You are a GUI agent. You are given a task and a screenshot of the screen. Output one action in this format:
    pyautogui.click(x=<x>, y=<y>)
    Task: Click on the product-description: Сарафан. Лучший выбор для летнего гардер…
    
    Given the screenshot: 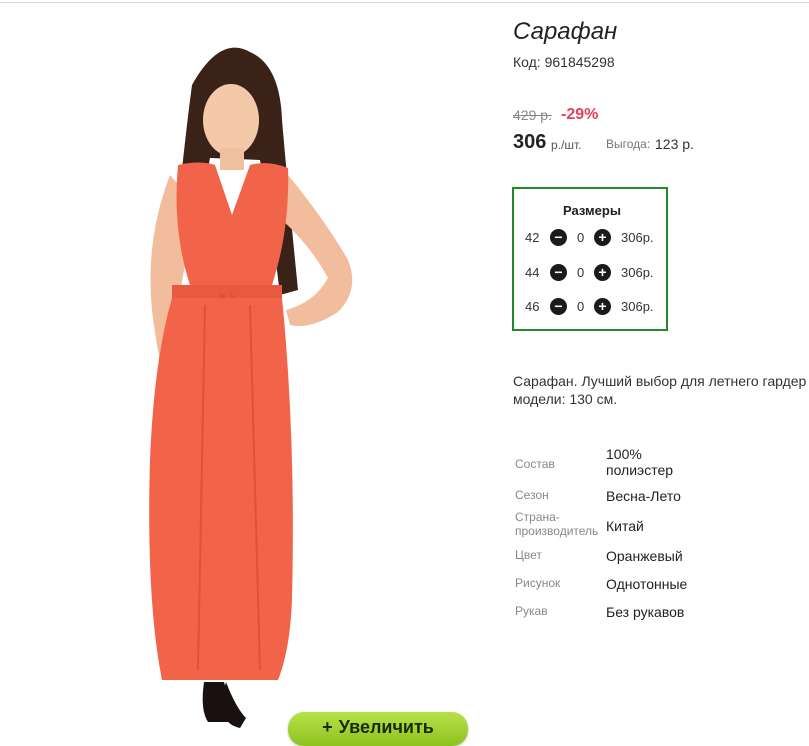 What is the action you would take?
    pyautogui.click(x=661, y=390)
    